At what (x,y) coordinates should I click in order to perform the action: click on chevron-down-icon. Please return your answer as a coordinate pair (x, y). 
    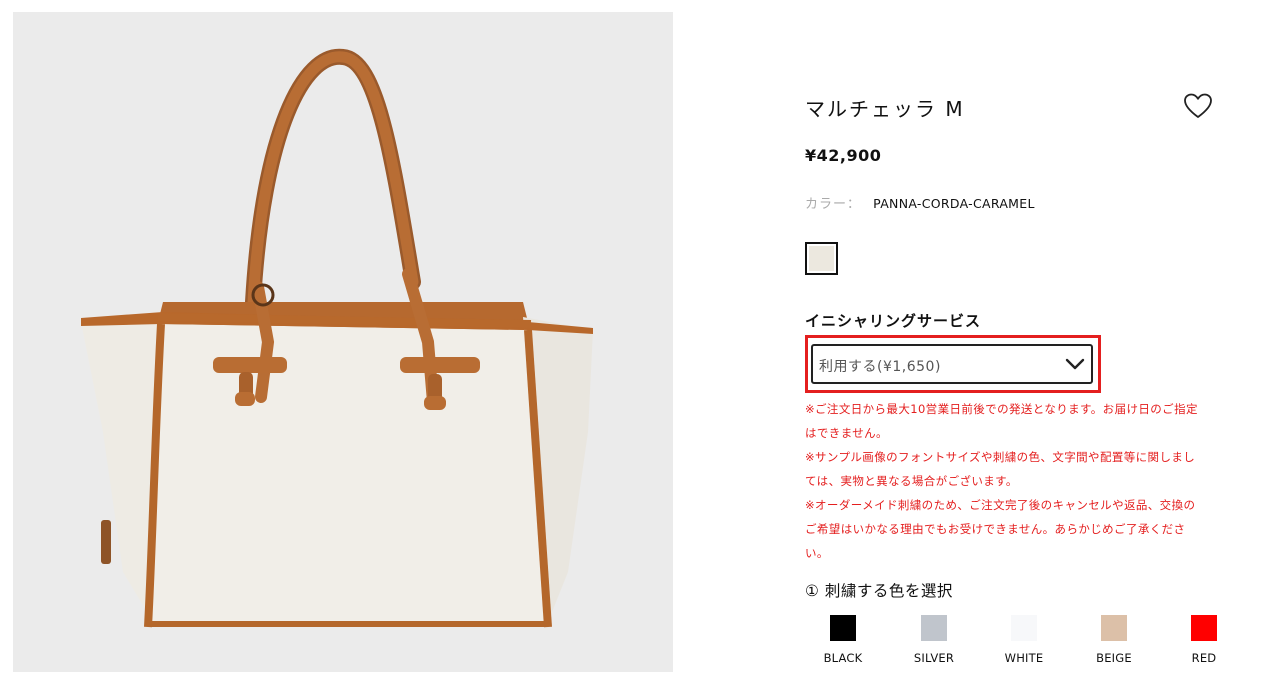
    Looking at the image, I should click on (1075, 364).